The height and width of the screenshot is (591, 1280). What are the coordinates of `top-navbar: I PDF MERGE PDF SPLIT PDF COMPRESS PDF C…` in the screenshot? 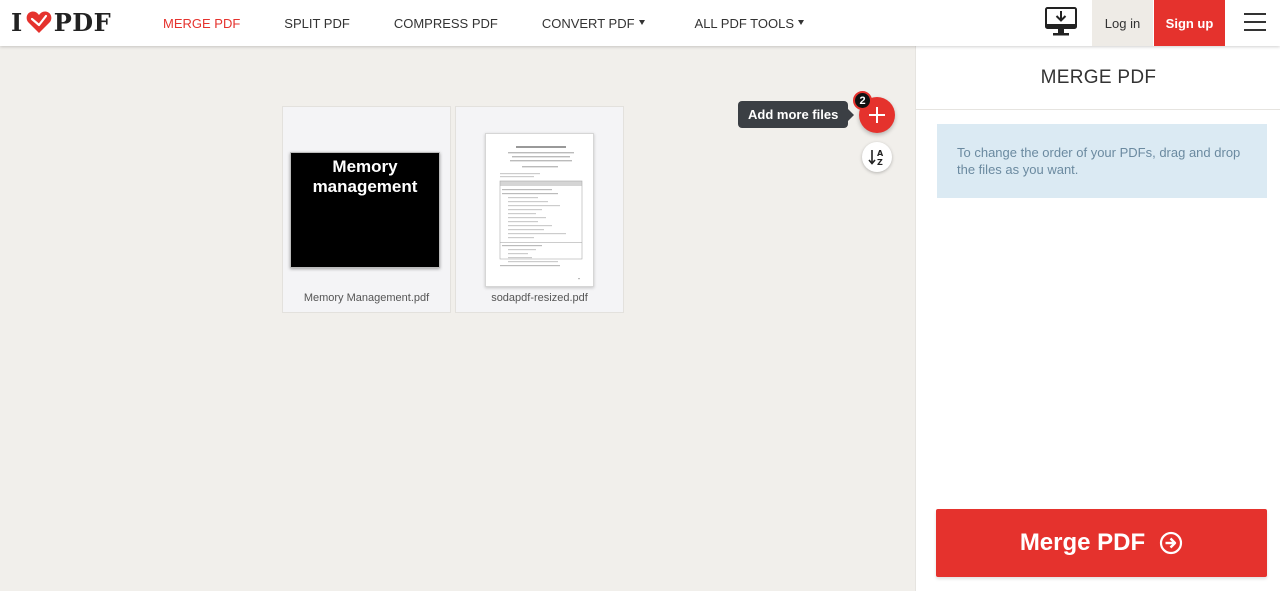 It's located at (640, 23).